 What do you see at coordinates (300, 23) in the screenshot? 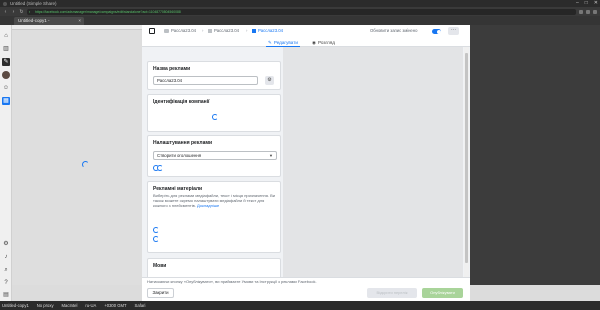
I see `tab-strip: Untitled-copy1 - www.facebook.com ×` at bounding box center [300, 23].